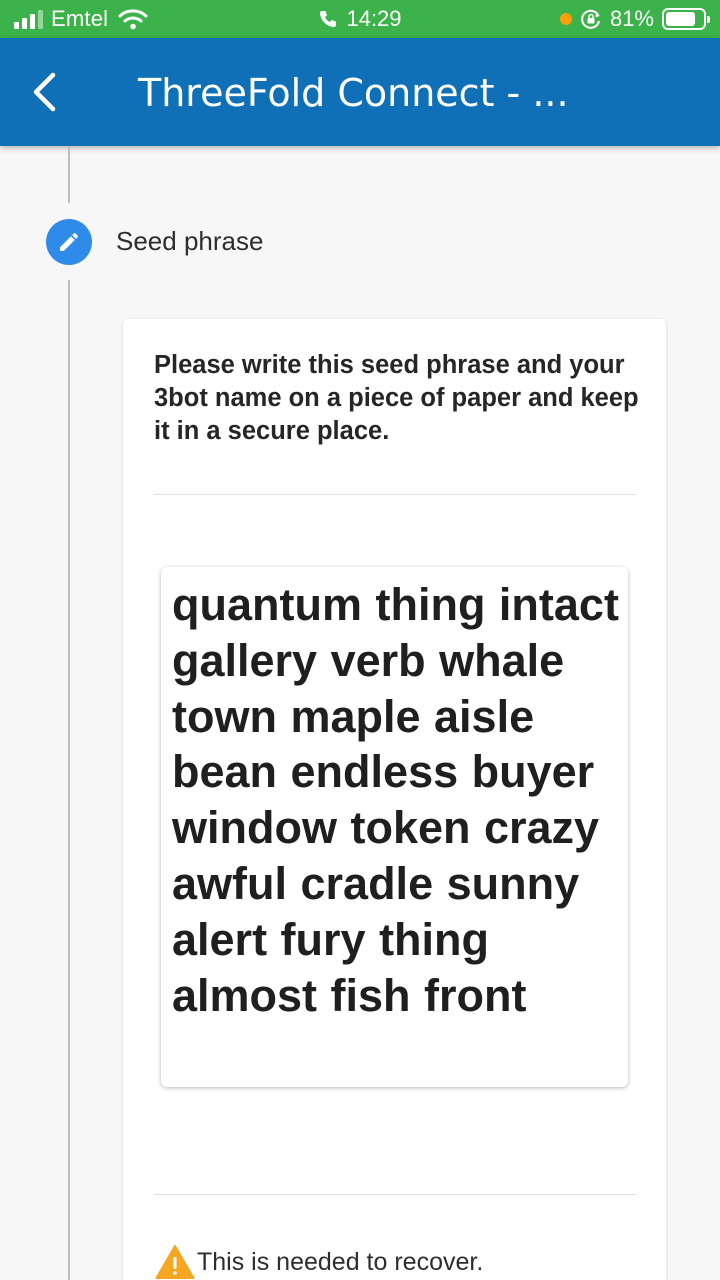 This screenshot has width=720, height=1280. What do you see at coordinates (631, 18) in the screenshot?
I see `battery-percent: 81%` at bounding box center [631, 18].